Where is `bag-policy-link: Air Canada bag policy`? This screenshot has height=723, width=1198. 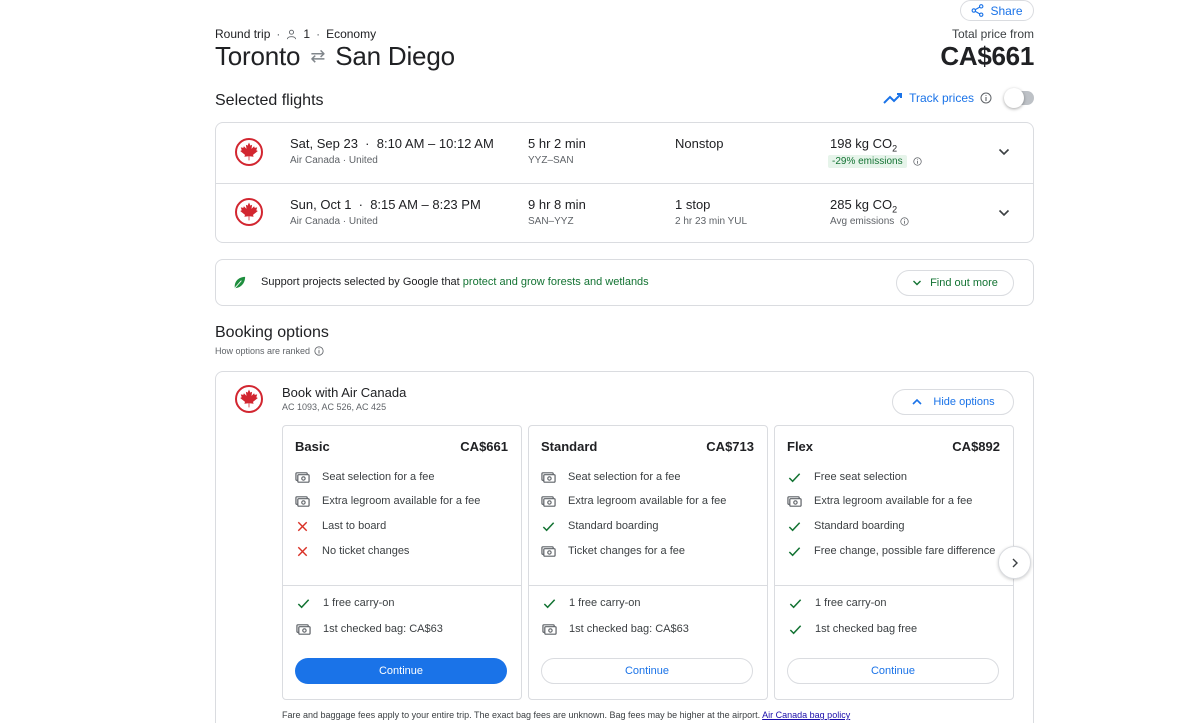
bag-policy-link: Air Canada bag policy is located at coordinates (806, 715).